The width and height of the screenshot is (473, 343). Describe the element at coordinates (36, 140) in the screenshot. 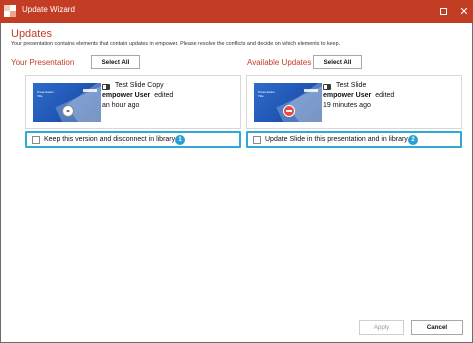

I see `keep-version-checkbox` at that location.